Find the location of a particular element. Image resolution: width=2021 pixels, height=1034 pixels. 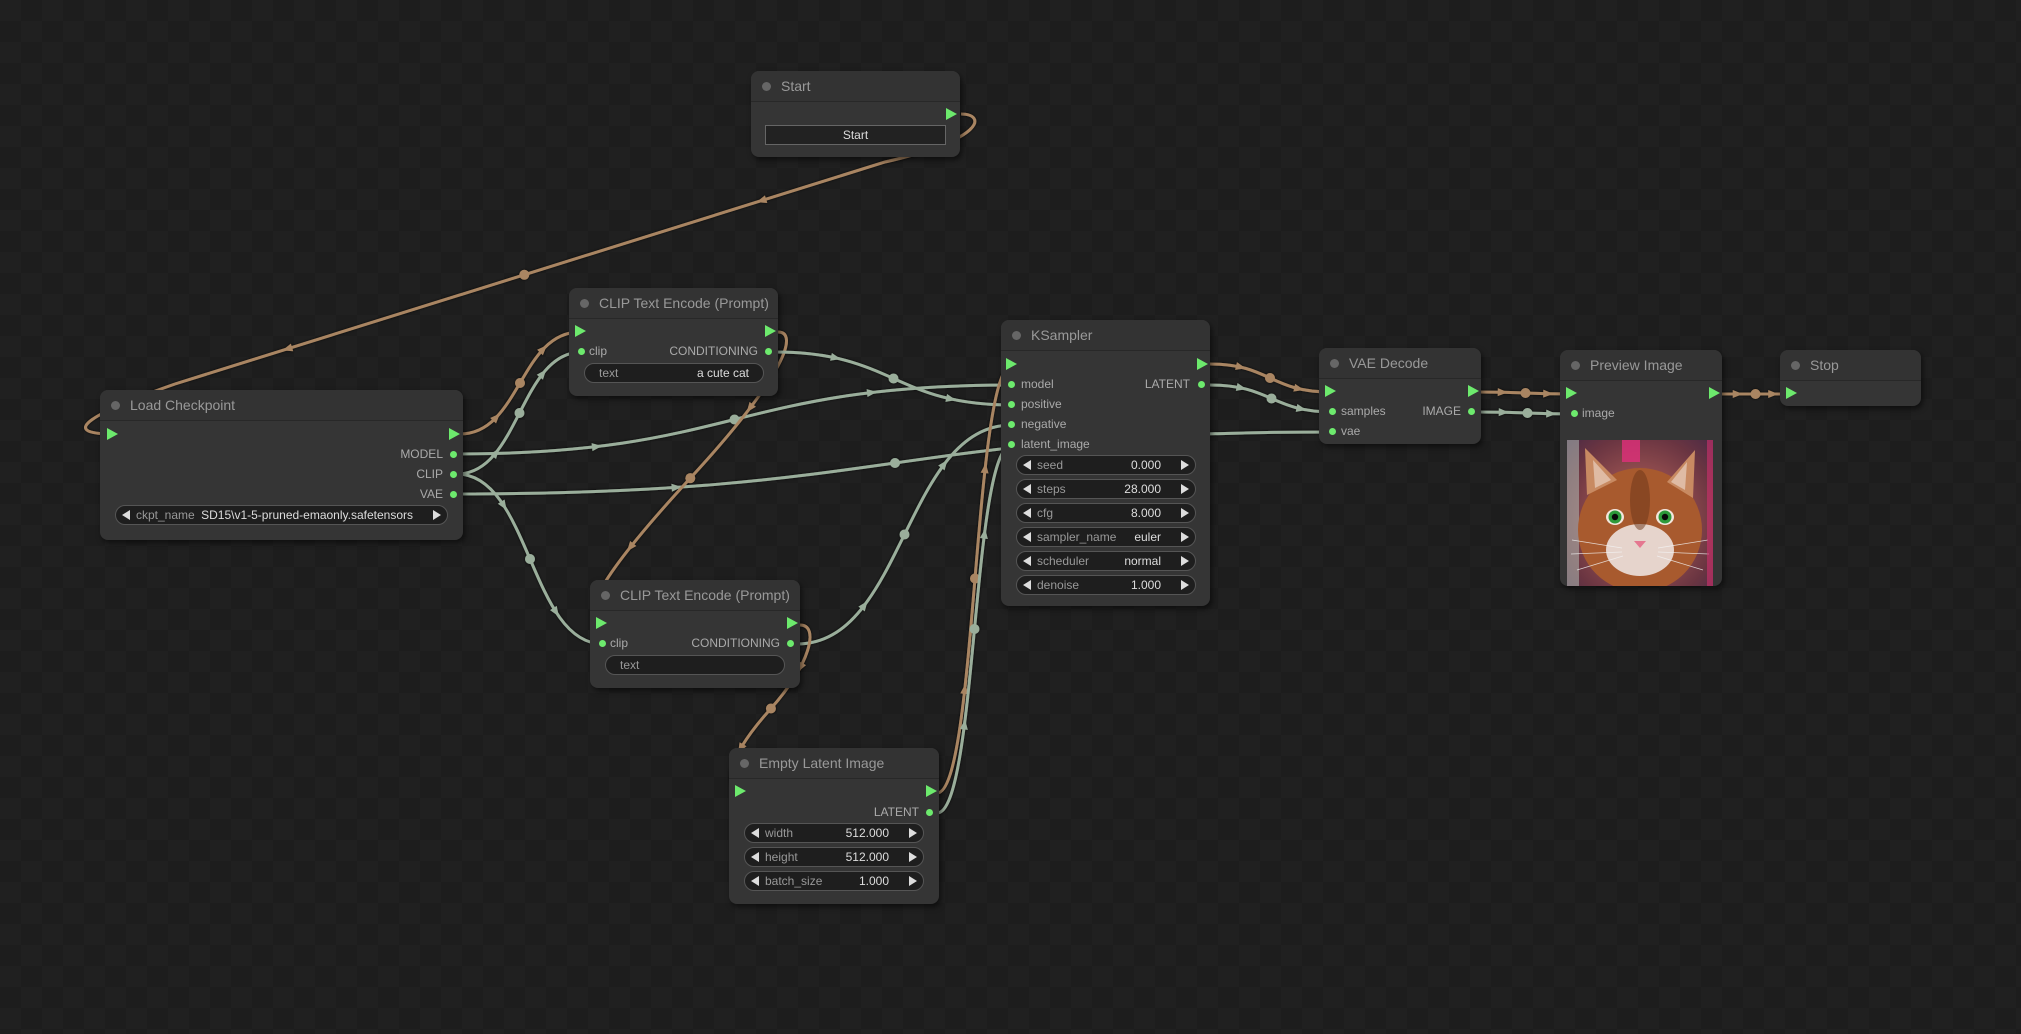

denoise-widget: denoise 1.000 is located at coordinates (1106, 585).